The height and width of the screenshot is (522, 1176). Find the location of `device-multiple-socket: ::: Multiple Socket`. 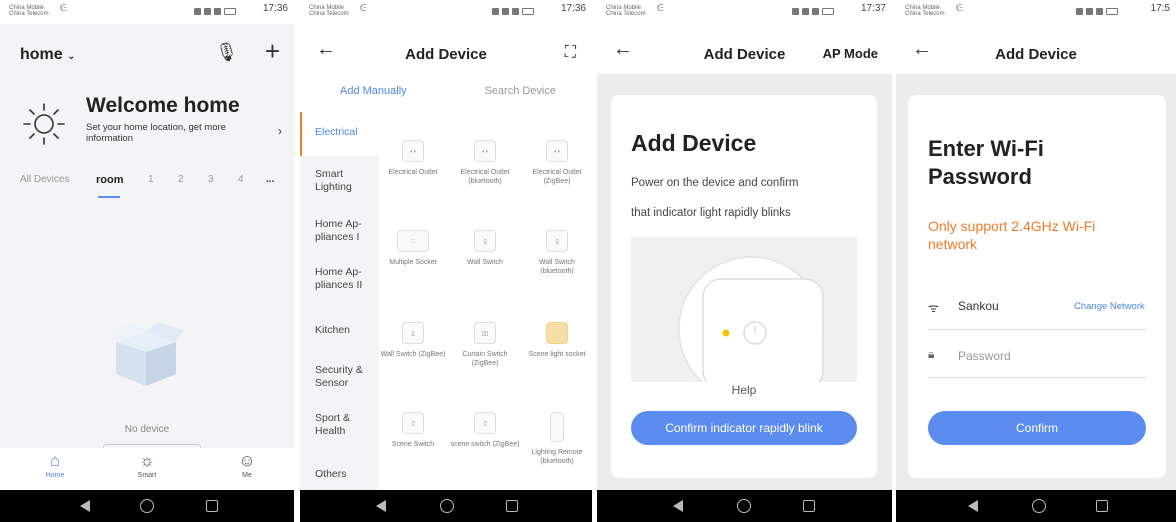

device-multiple-socket: ::: Multiple Socket is located at coordinates (413, 248).